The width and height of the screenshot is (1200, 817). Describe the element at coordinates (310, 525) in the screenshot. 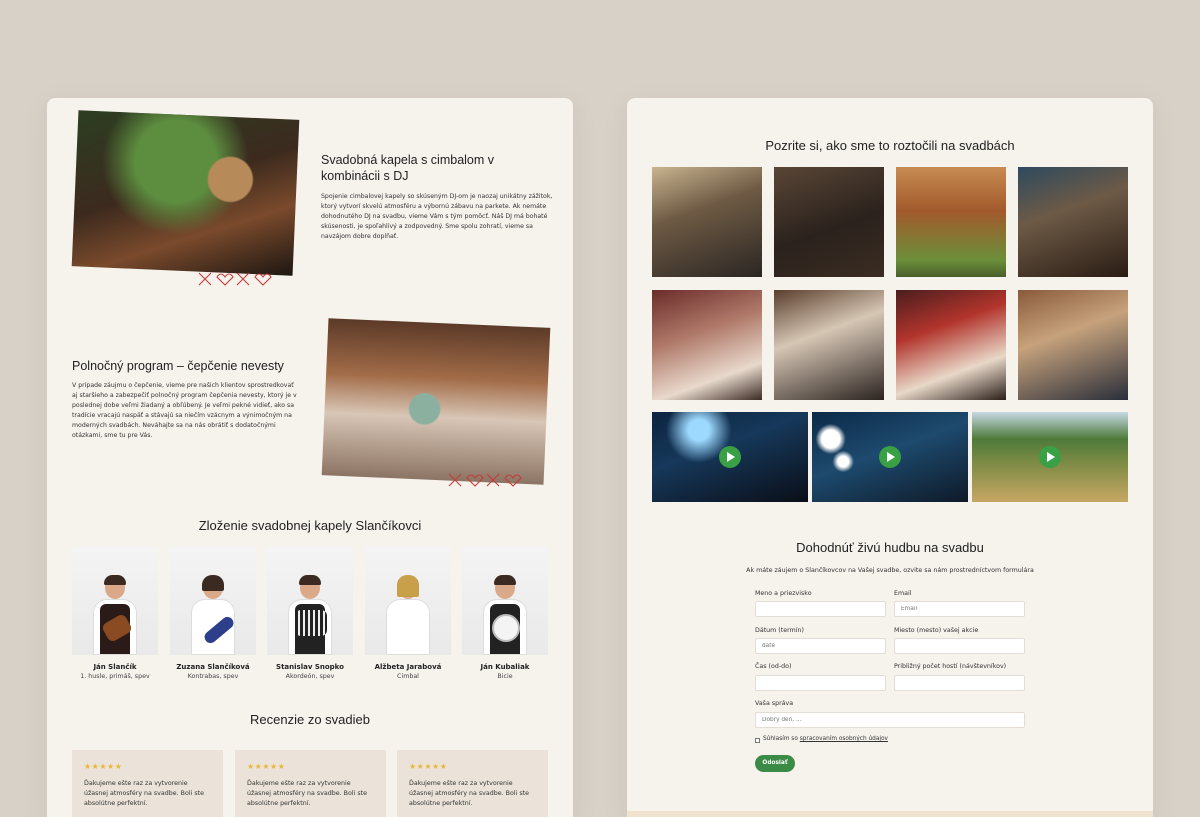

I see `band-section-title: Zloženie svadobnej kapely Slančíkovci` at that location.